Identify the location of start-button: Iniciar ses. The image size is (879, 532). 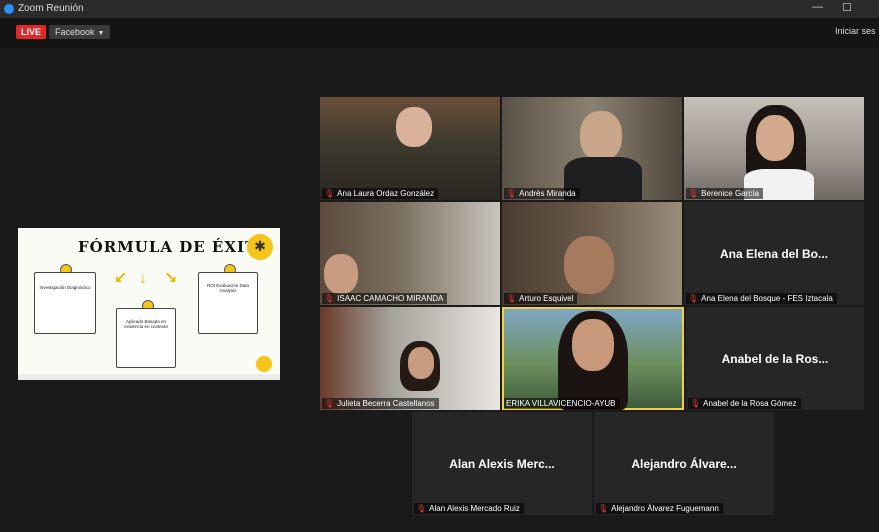
(857, 31).